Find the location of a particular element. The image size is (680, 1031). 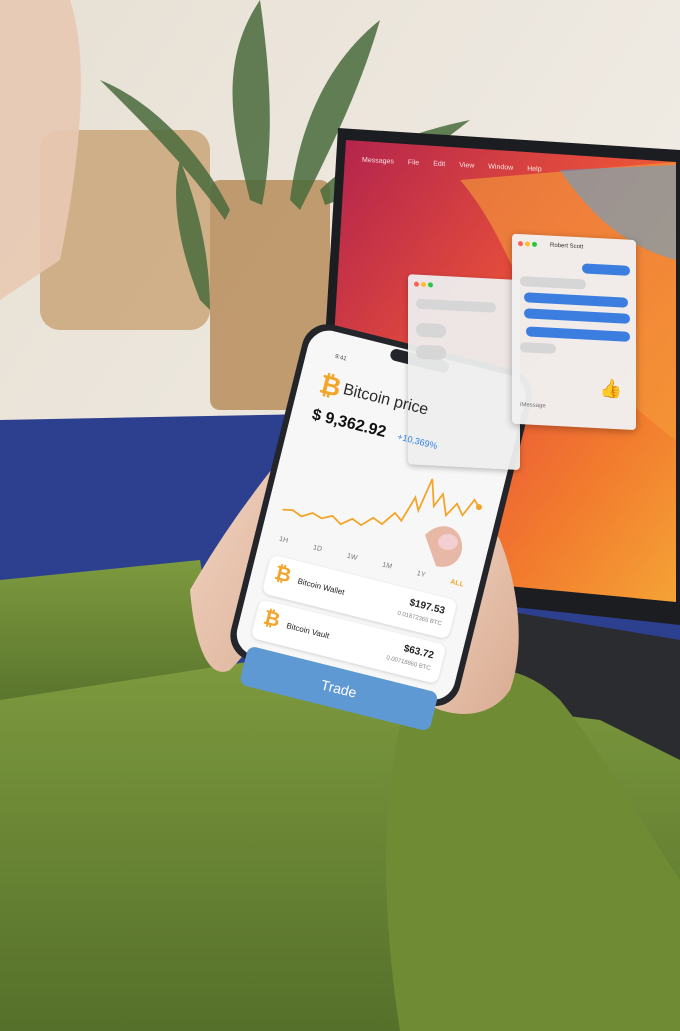

price-chart is located at coordinates (382, 502).